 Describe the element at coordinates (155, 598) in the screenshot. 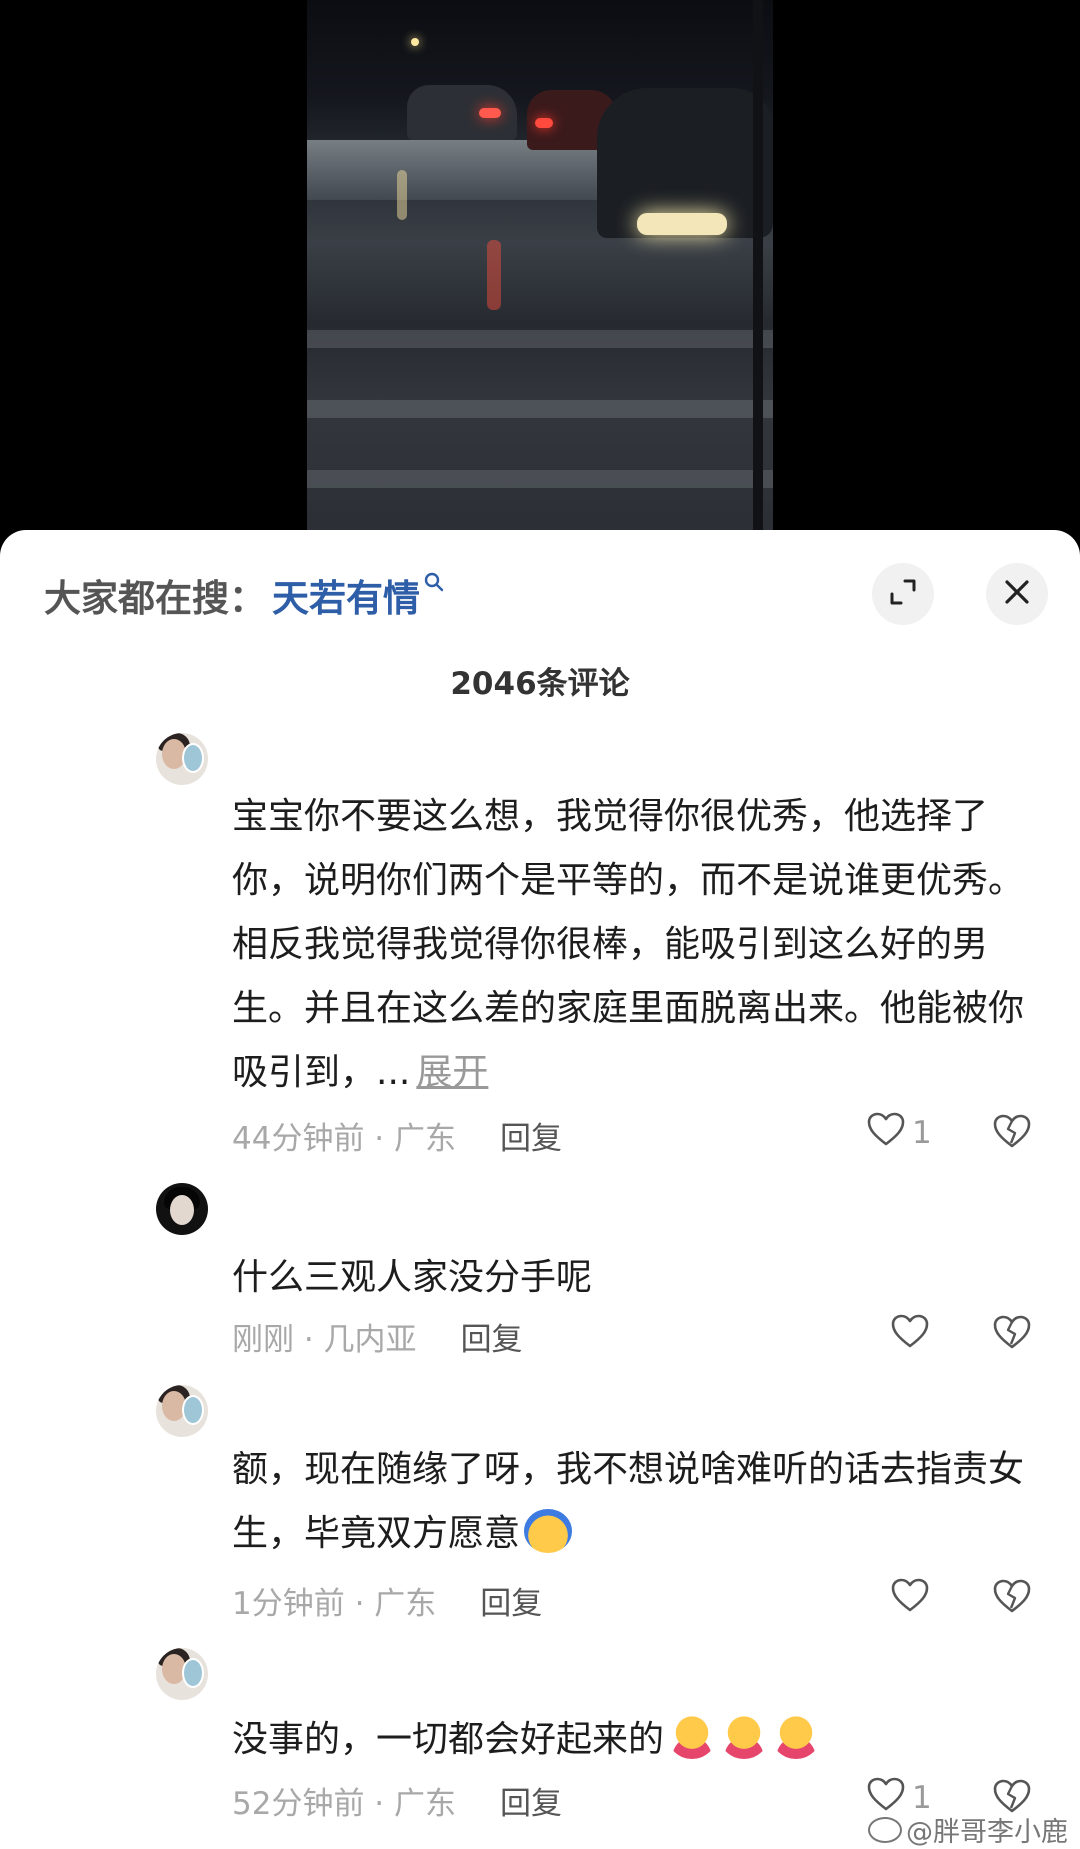

I see `trending-search-label: 大家都在搜：` at that location.